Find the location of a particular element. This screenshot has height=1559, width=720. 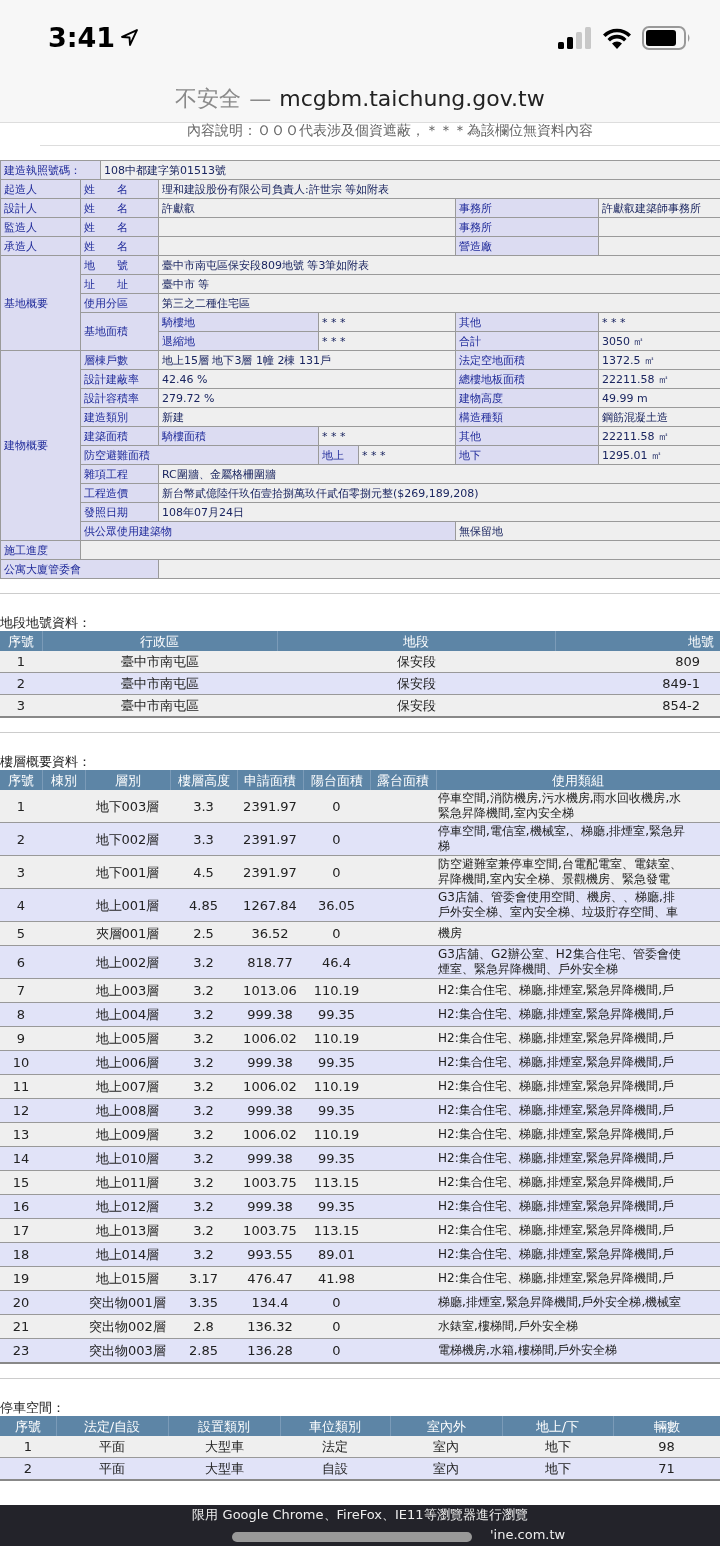

table-cell: 12 is located at coordinates (21, 1110).